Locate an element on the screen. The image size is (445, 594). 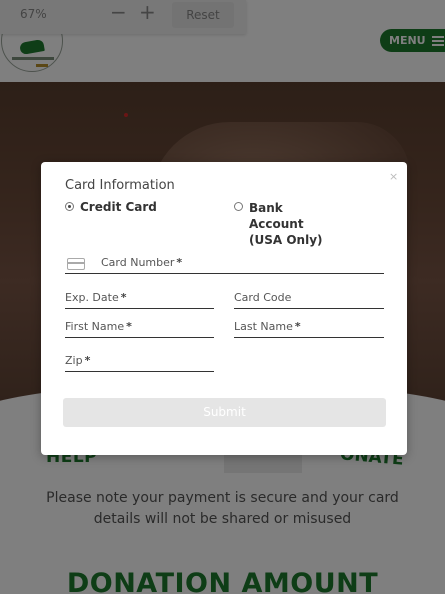
modal-title: Card Information is located at coordinates (120, 185).